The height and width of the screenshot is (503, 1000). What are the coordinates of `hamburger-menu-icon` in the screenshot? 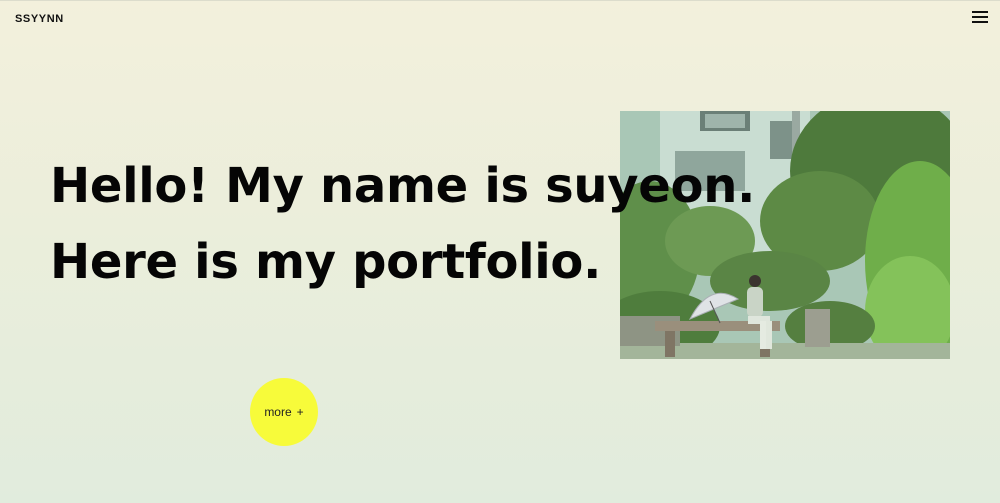 It's located at (980, 17).